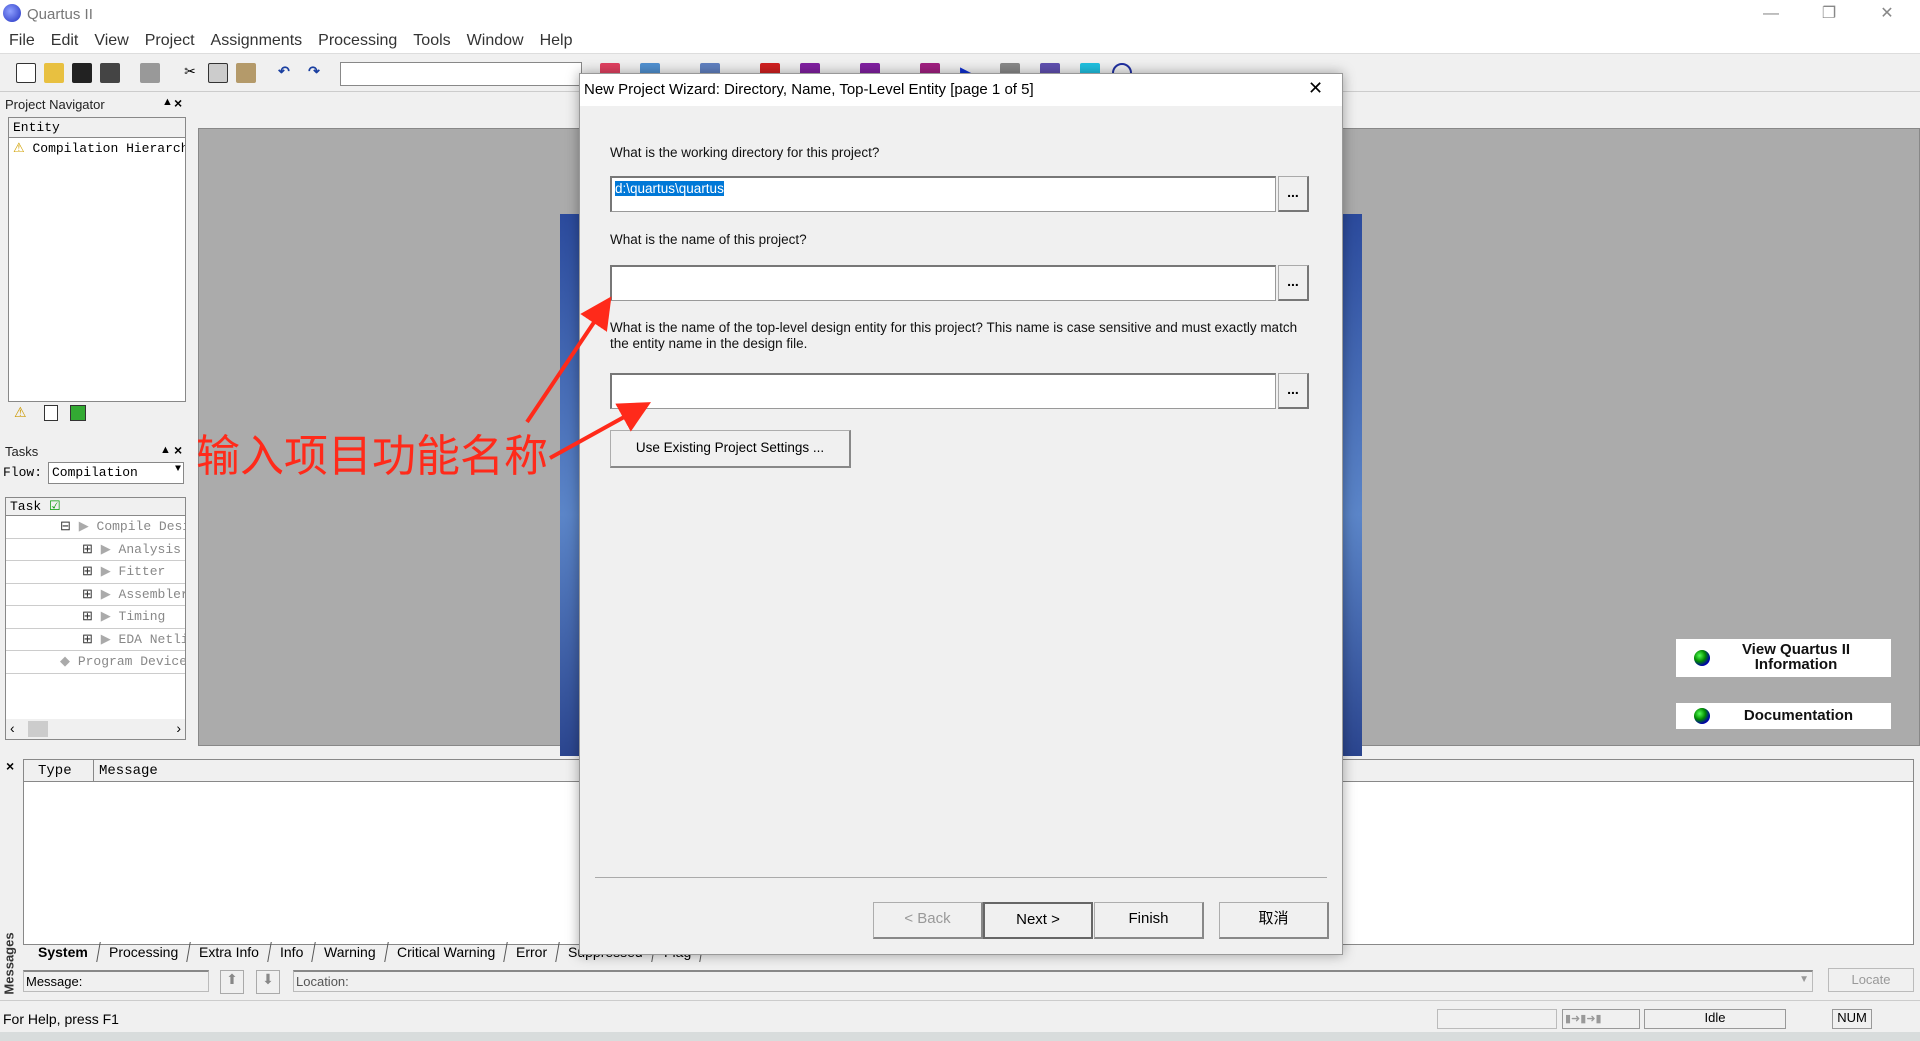  I want to click on arrow-to-project-name, so click(568, 360).